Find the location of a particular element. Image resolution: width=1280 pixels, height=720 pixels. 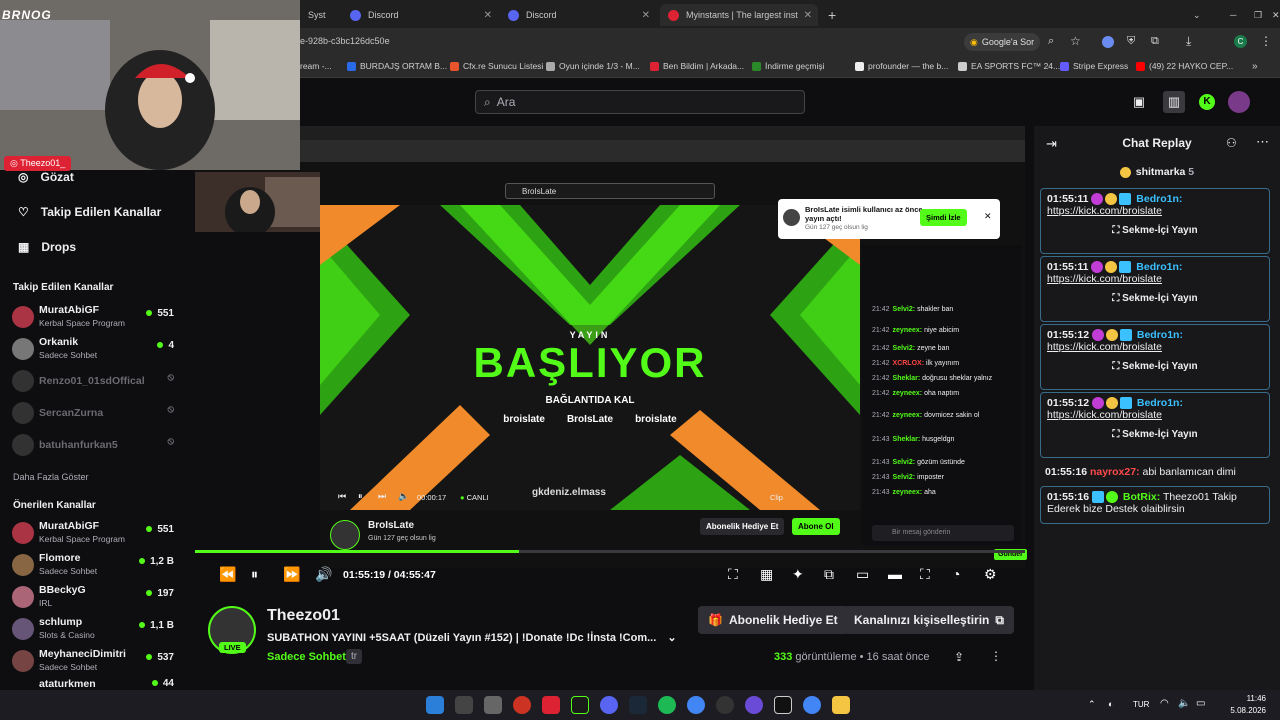

new-tab-button: + is located at coordinates (830, 15).